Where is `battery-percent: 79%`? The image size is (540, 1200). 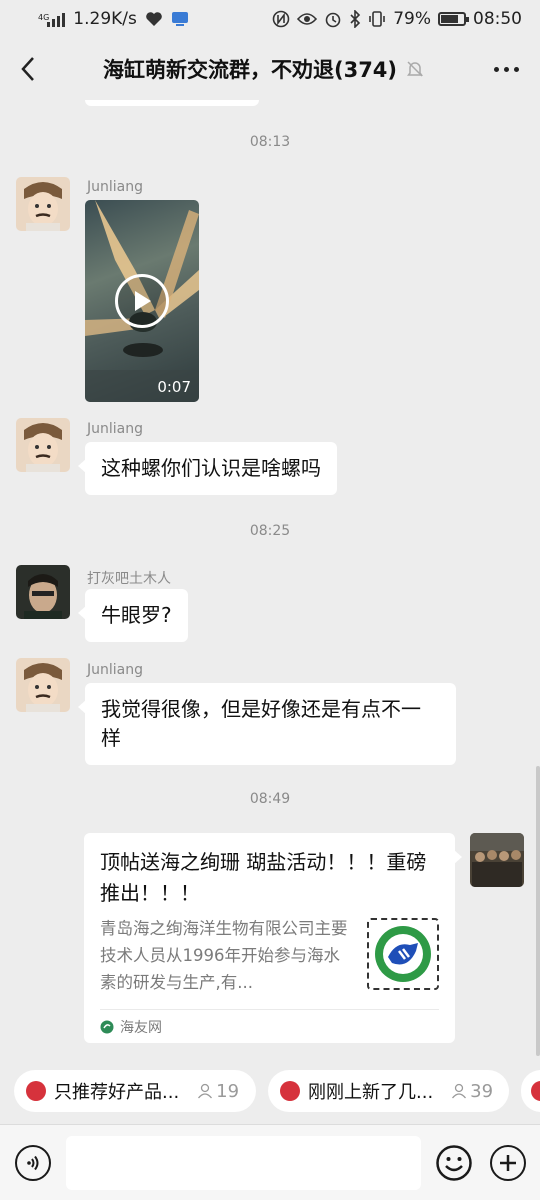
battery-percent: 79% is located at coordinates (412, 19).